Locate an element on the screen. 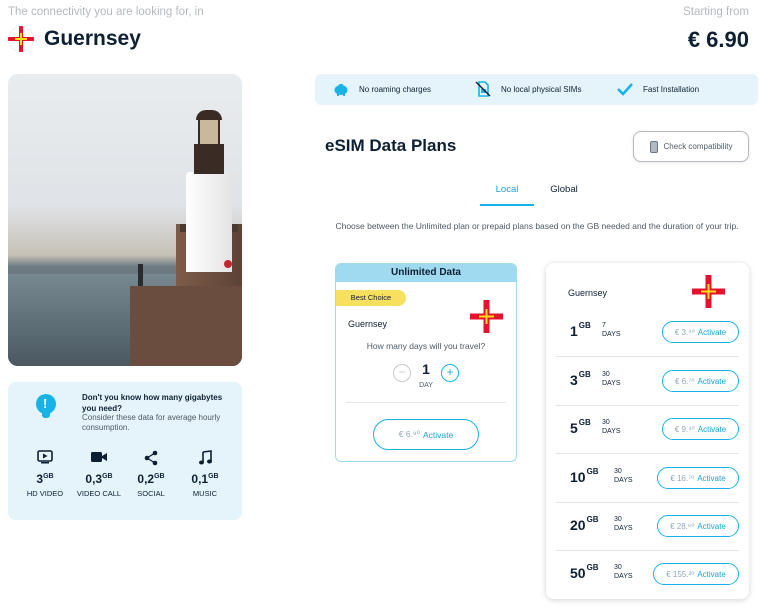  active-tab-indicator is located at coordinates (507, 205).